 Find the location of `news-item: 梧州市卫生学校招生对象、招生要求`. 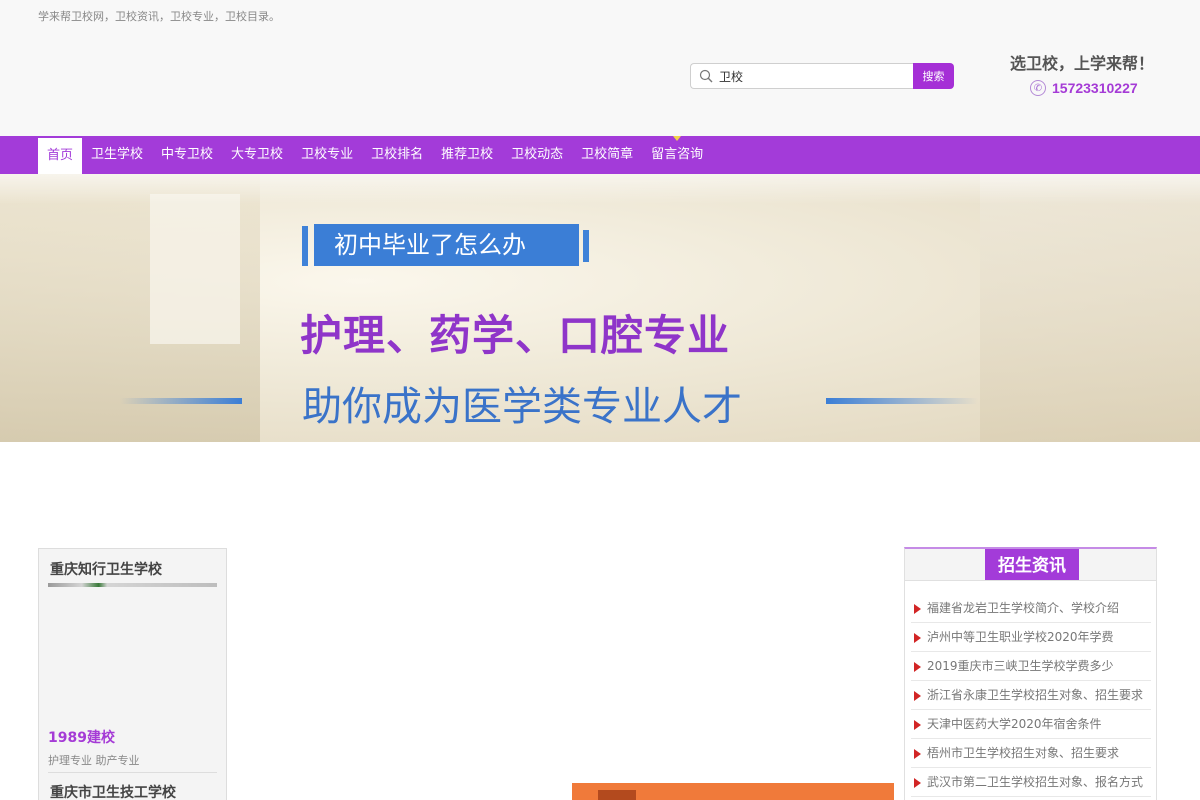

news-item: 梧州市卫生学校招生对象、招生要求 is located at coordinates (1031, 753).